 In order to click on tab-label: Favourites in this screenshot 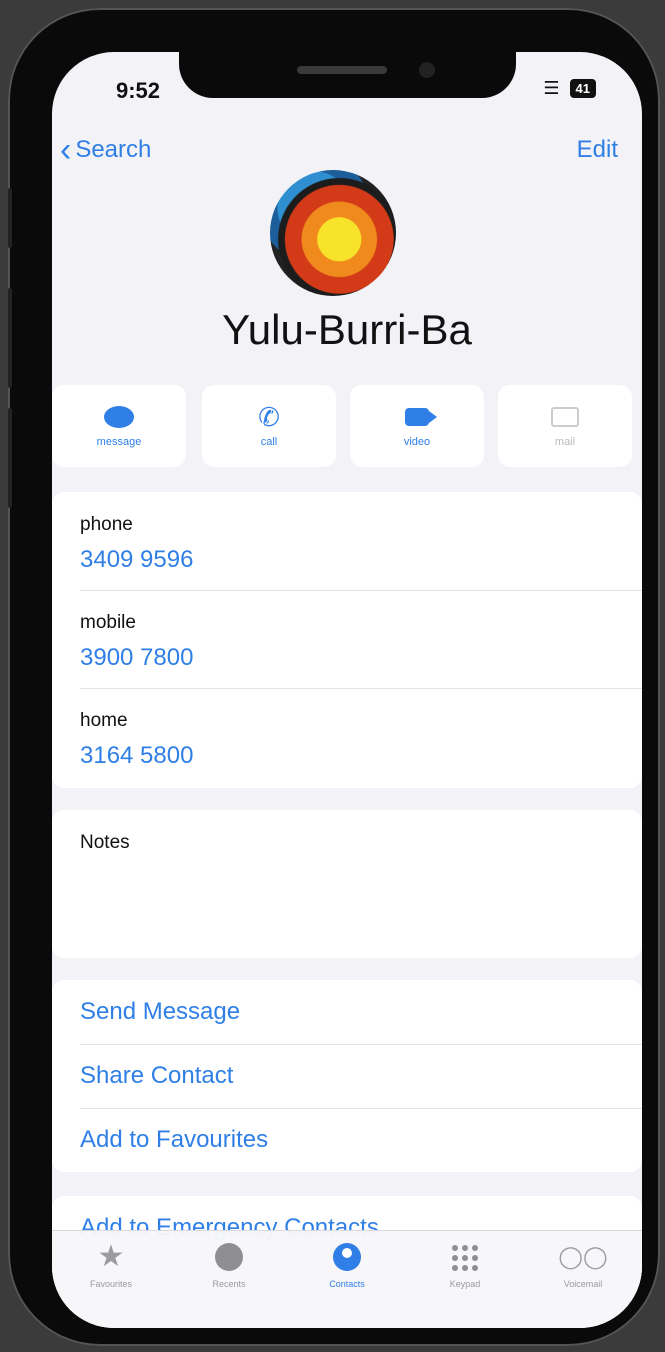, I will do `click(111, 1284)`.